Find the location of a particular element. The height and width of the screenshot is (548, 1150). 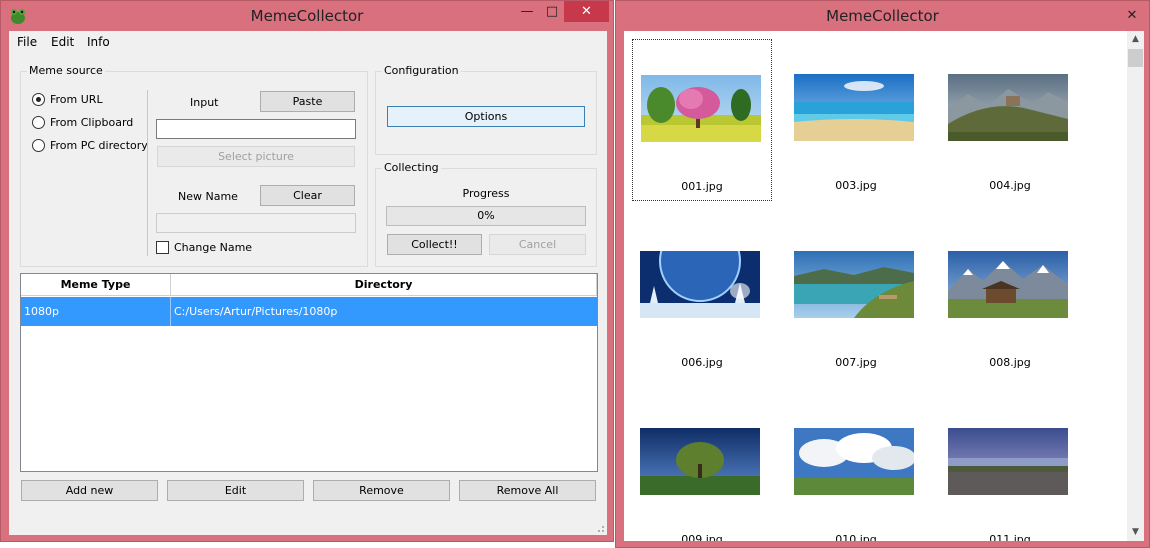

remove-button: Remove is located at coordinates (381, 490).